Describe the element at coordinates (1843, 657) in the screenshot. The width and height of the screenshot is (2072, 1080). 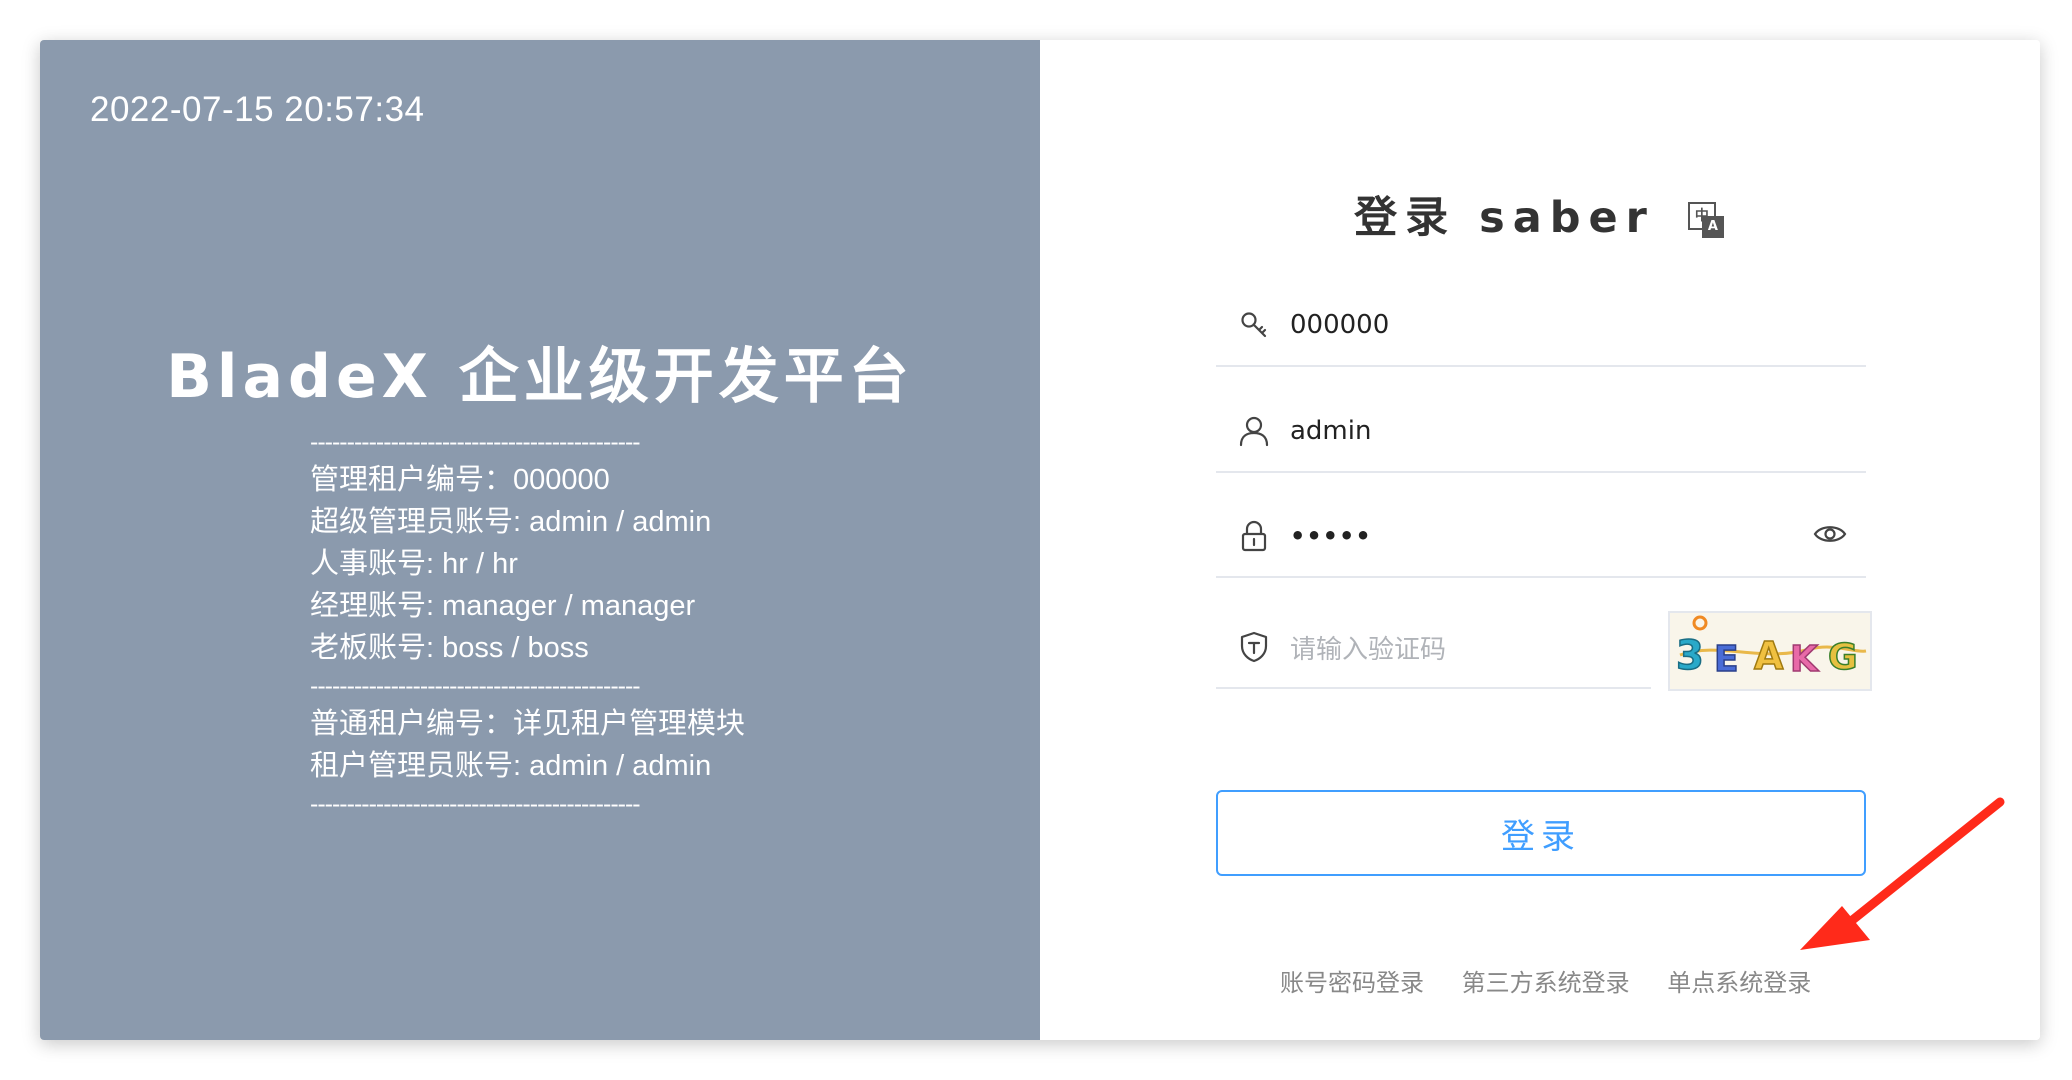
I see `captcha-char-5: G` at that location.